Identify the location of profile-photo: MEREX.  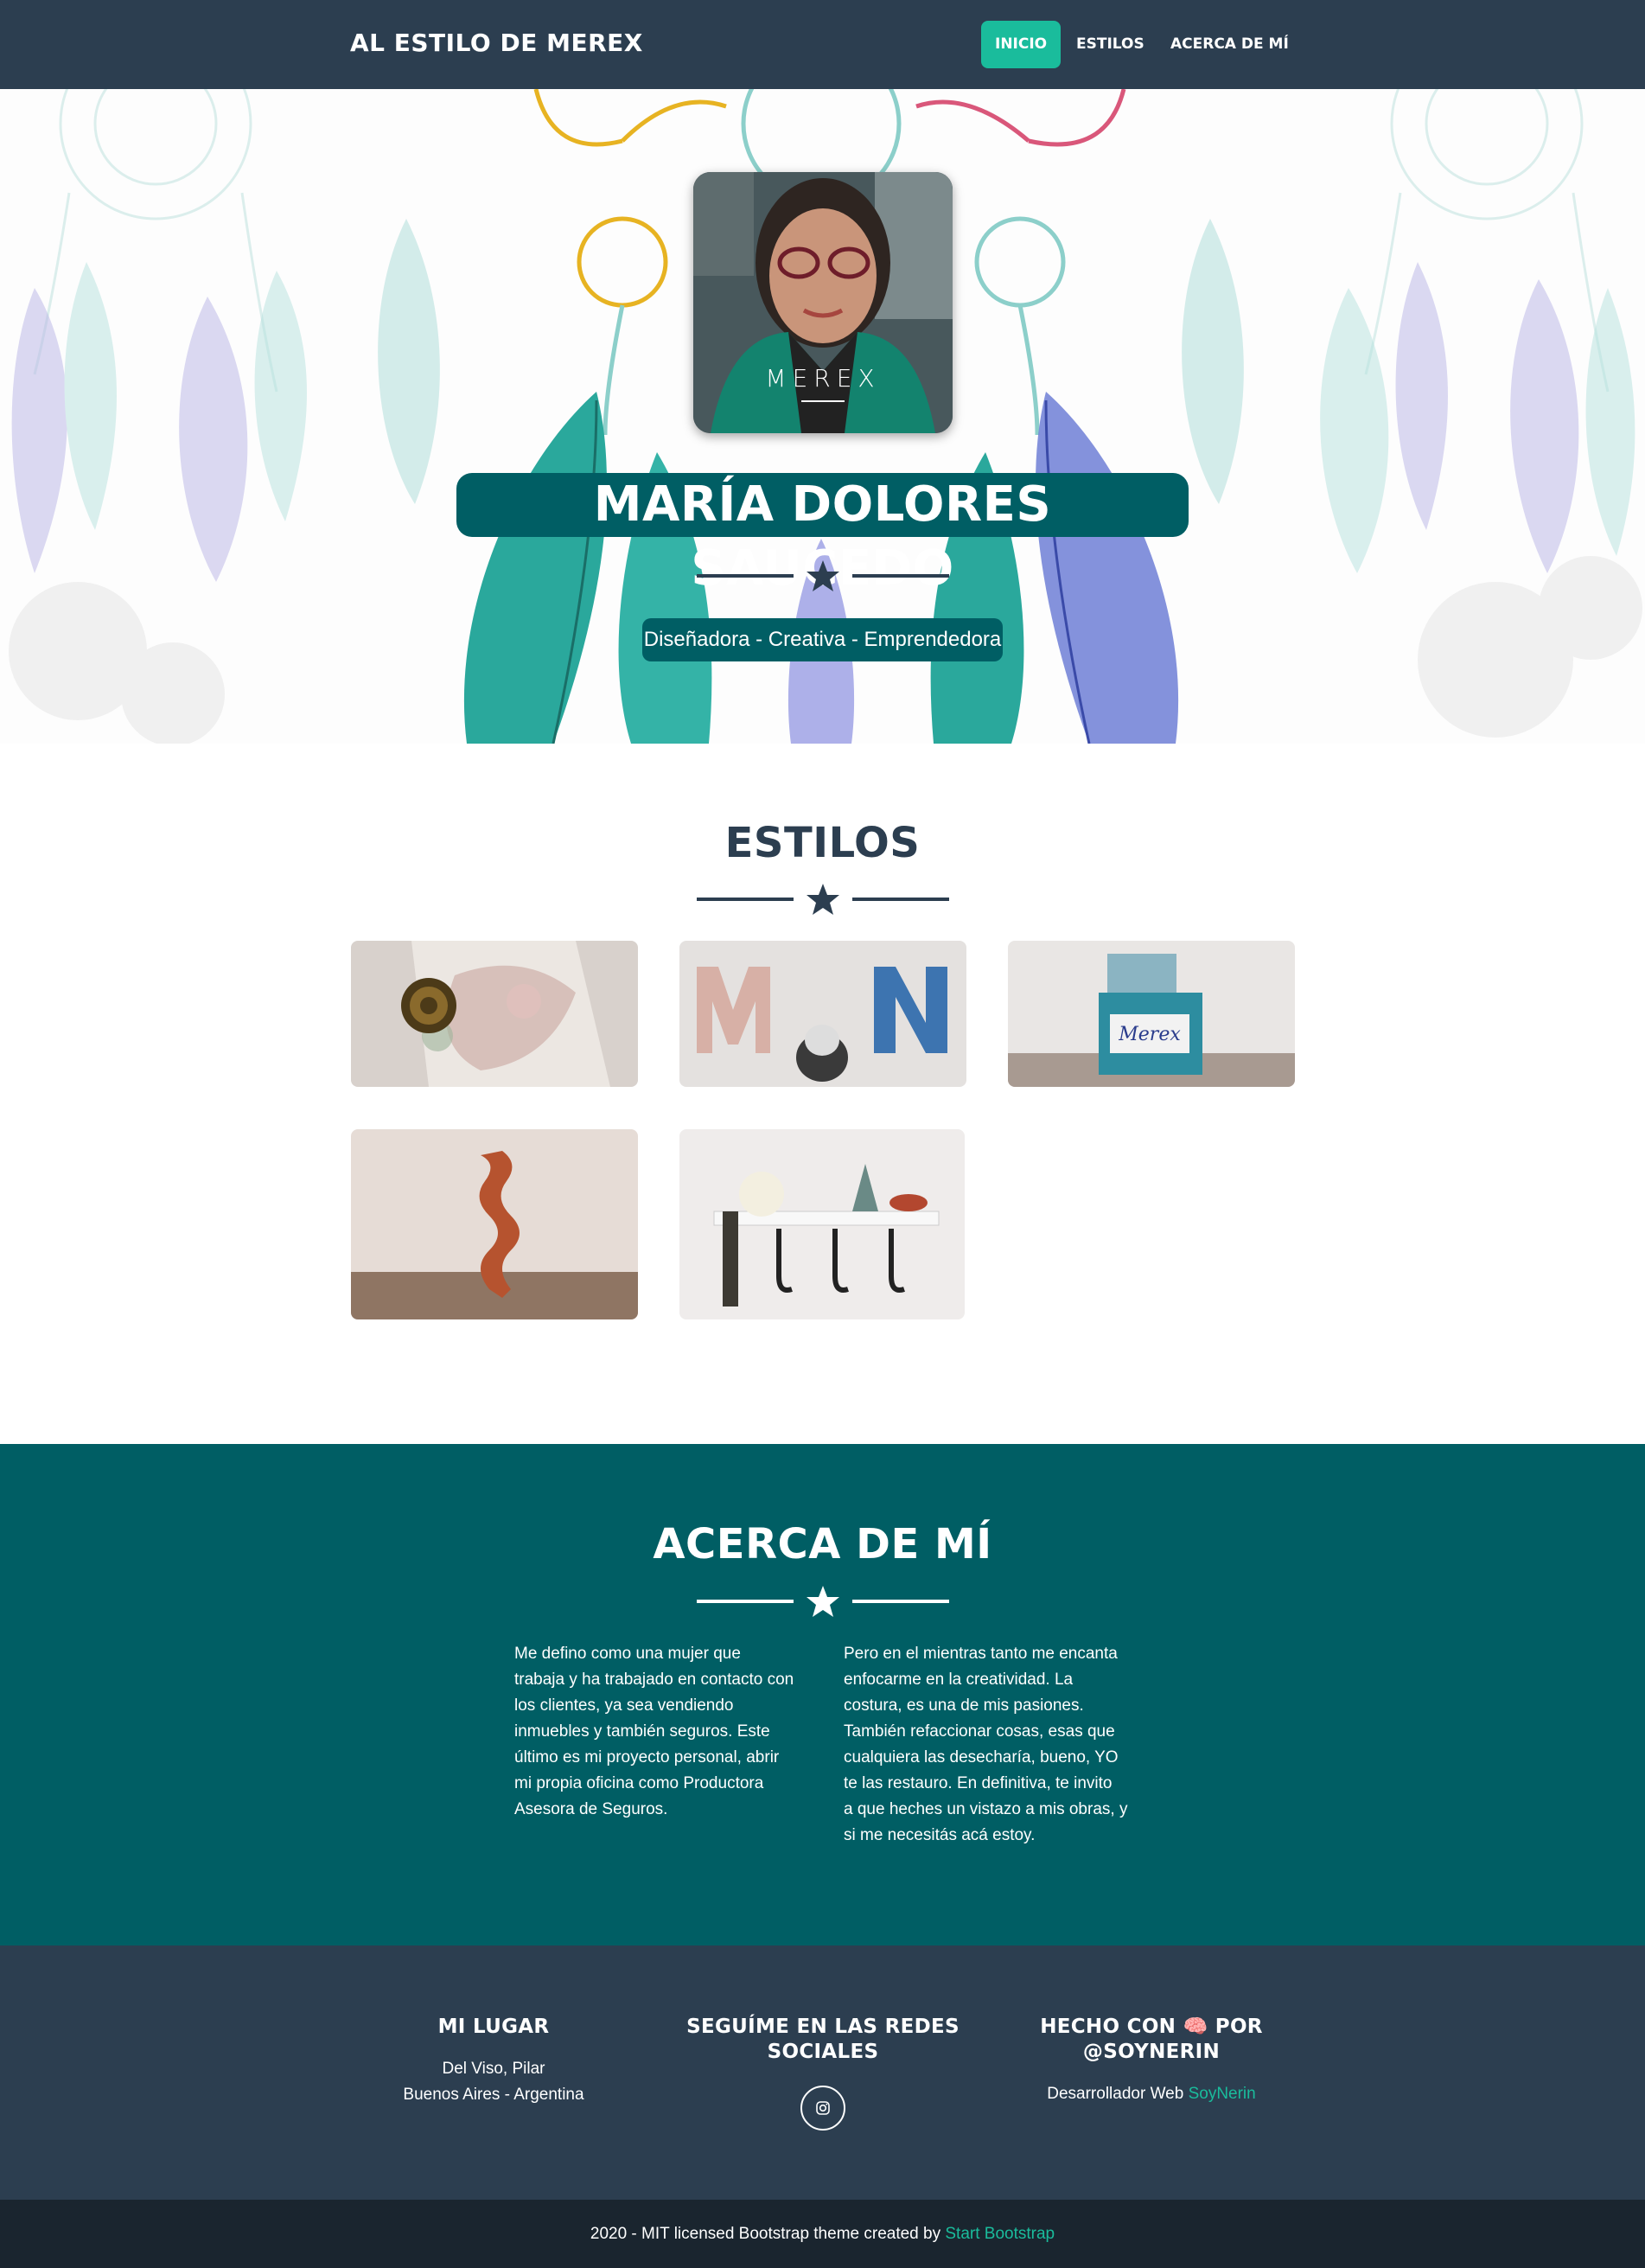
(823, 302).